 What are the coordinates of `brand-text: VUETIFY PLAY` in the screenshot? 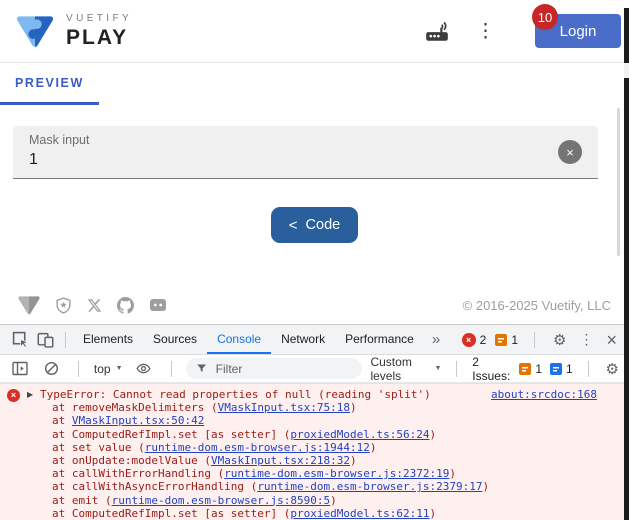 It's located at (99, 31).